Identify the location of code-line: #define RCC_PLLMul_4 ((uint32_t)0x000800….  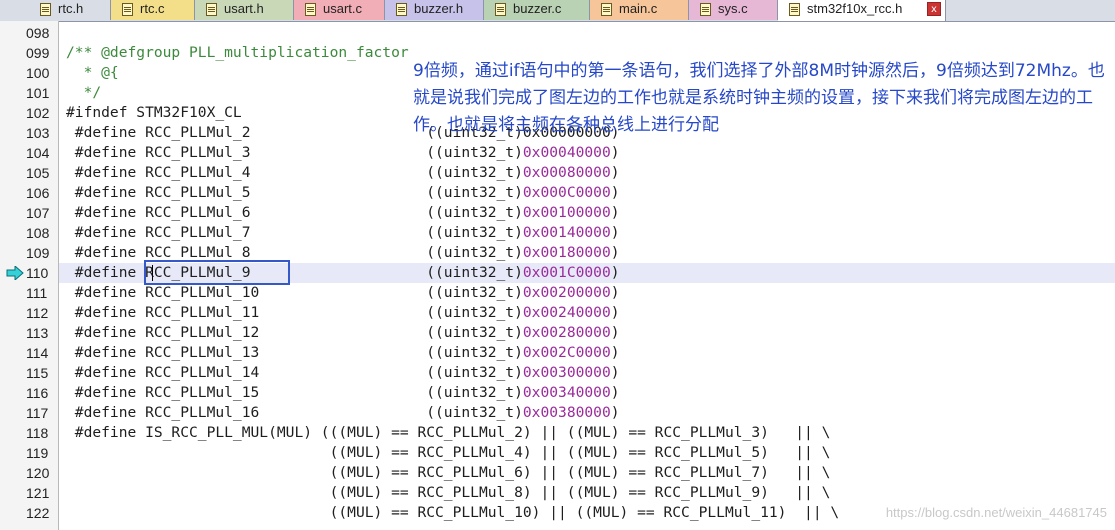
(343, 173).